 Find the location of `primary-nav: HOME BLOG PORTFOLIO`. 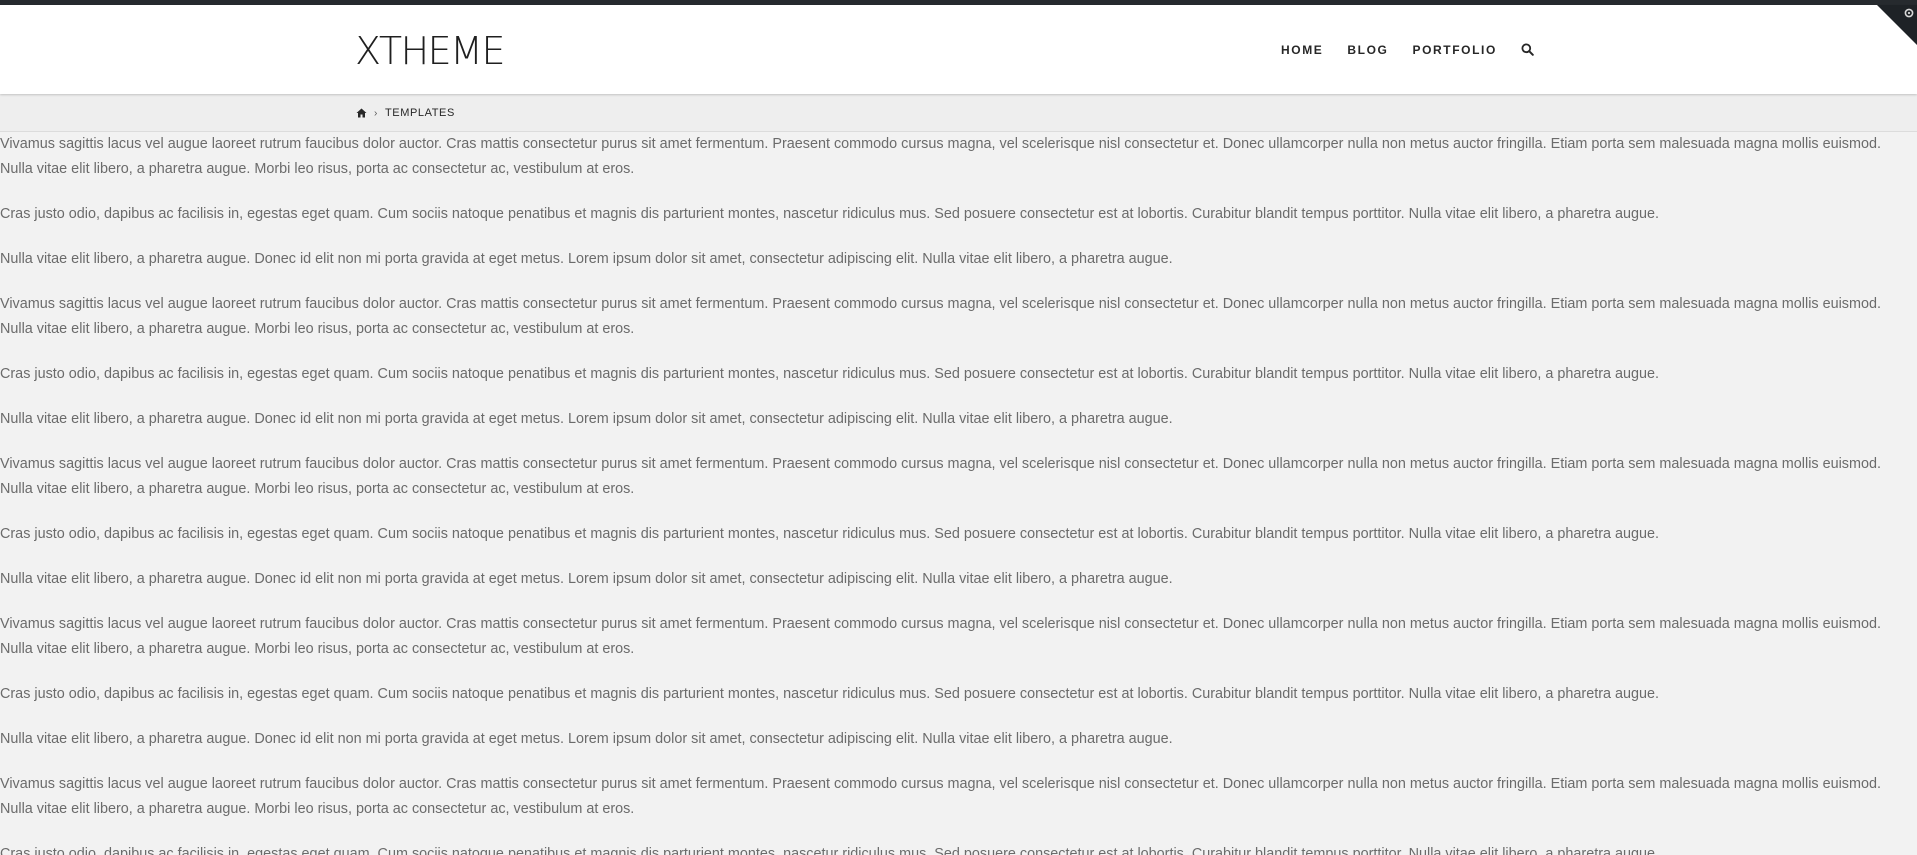

primary-nav: HOME BLOG PORTFOLIO is located at coordinates (1408, 50).